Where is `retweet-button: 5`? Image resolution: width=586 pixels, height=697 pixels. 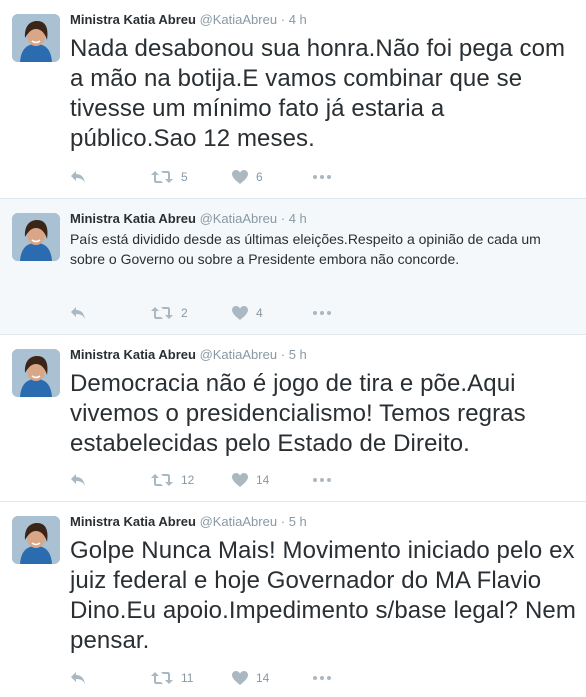 retweet-button: 5 is located at coordinates (191, 177).